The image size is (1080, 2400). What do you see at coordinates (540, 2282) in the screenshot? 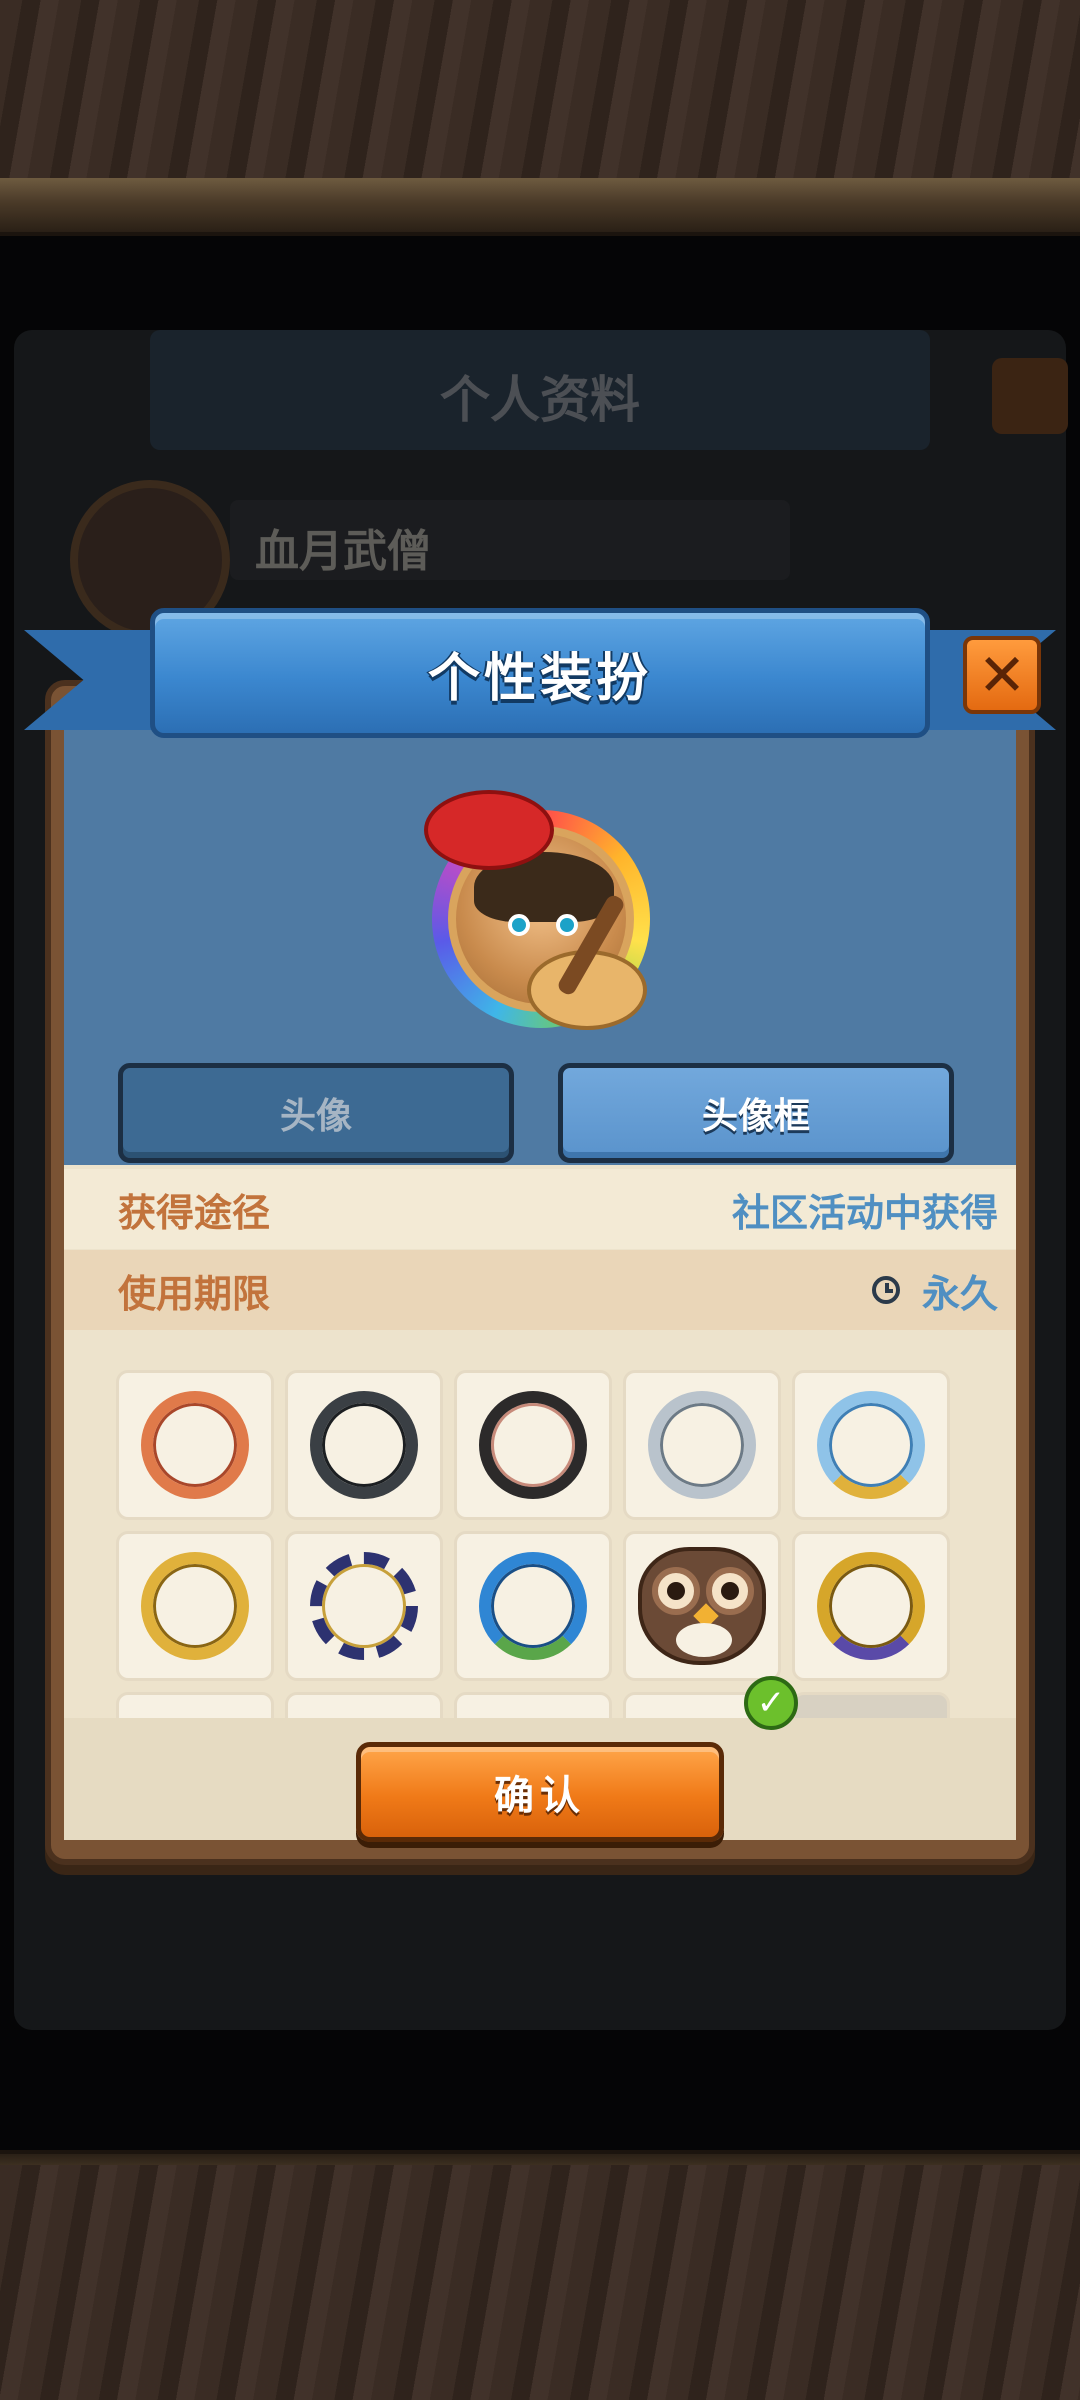
I see `wood-frame-bottom` at bounding box center [540, 2282].